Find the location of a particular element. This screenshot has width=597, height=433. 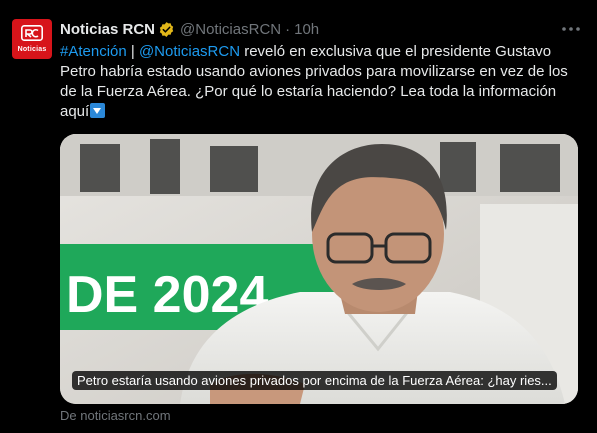

hashtag-link: #Atención is located at coordinates (93, 51).